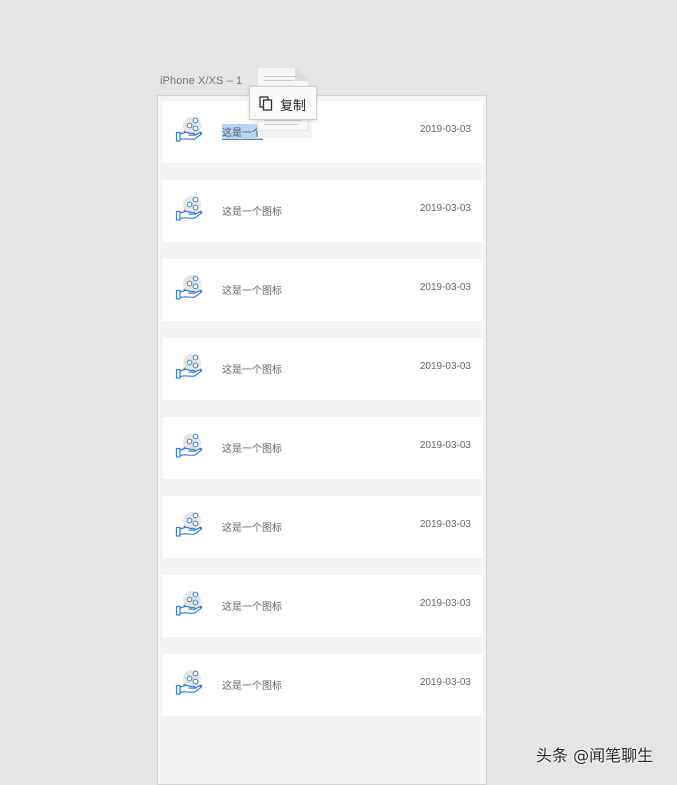  What do you see at coordinates (201, 81) in the screenshot?
I see `artboard-title: iPhone X/XS – 1` at bounding box center [201, 81].